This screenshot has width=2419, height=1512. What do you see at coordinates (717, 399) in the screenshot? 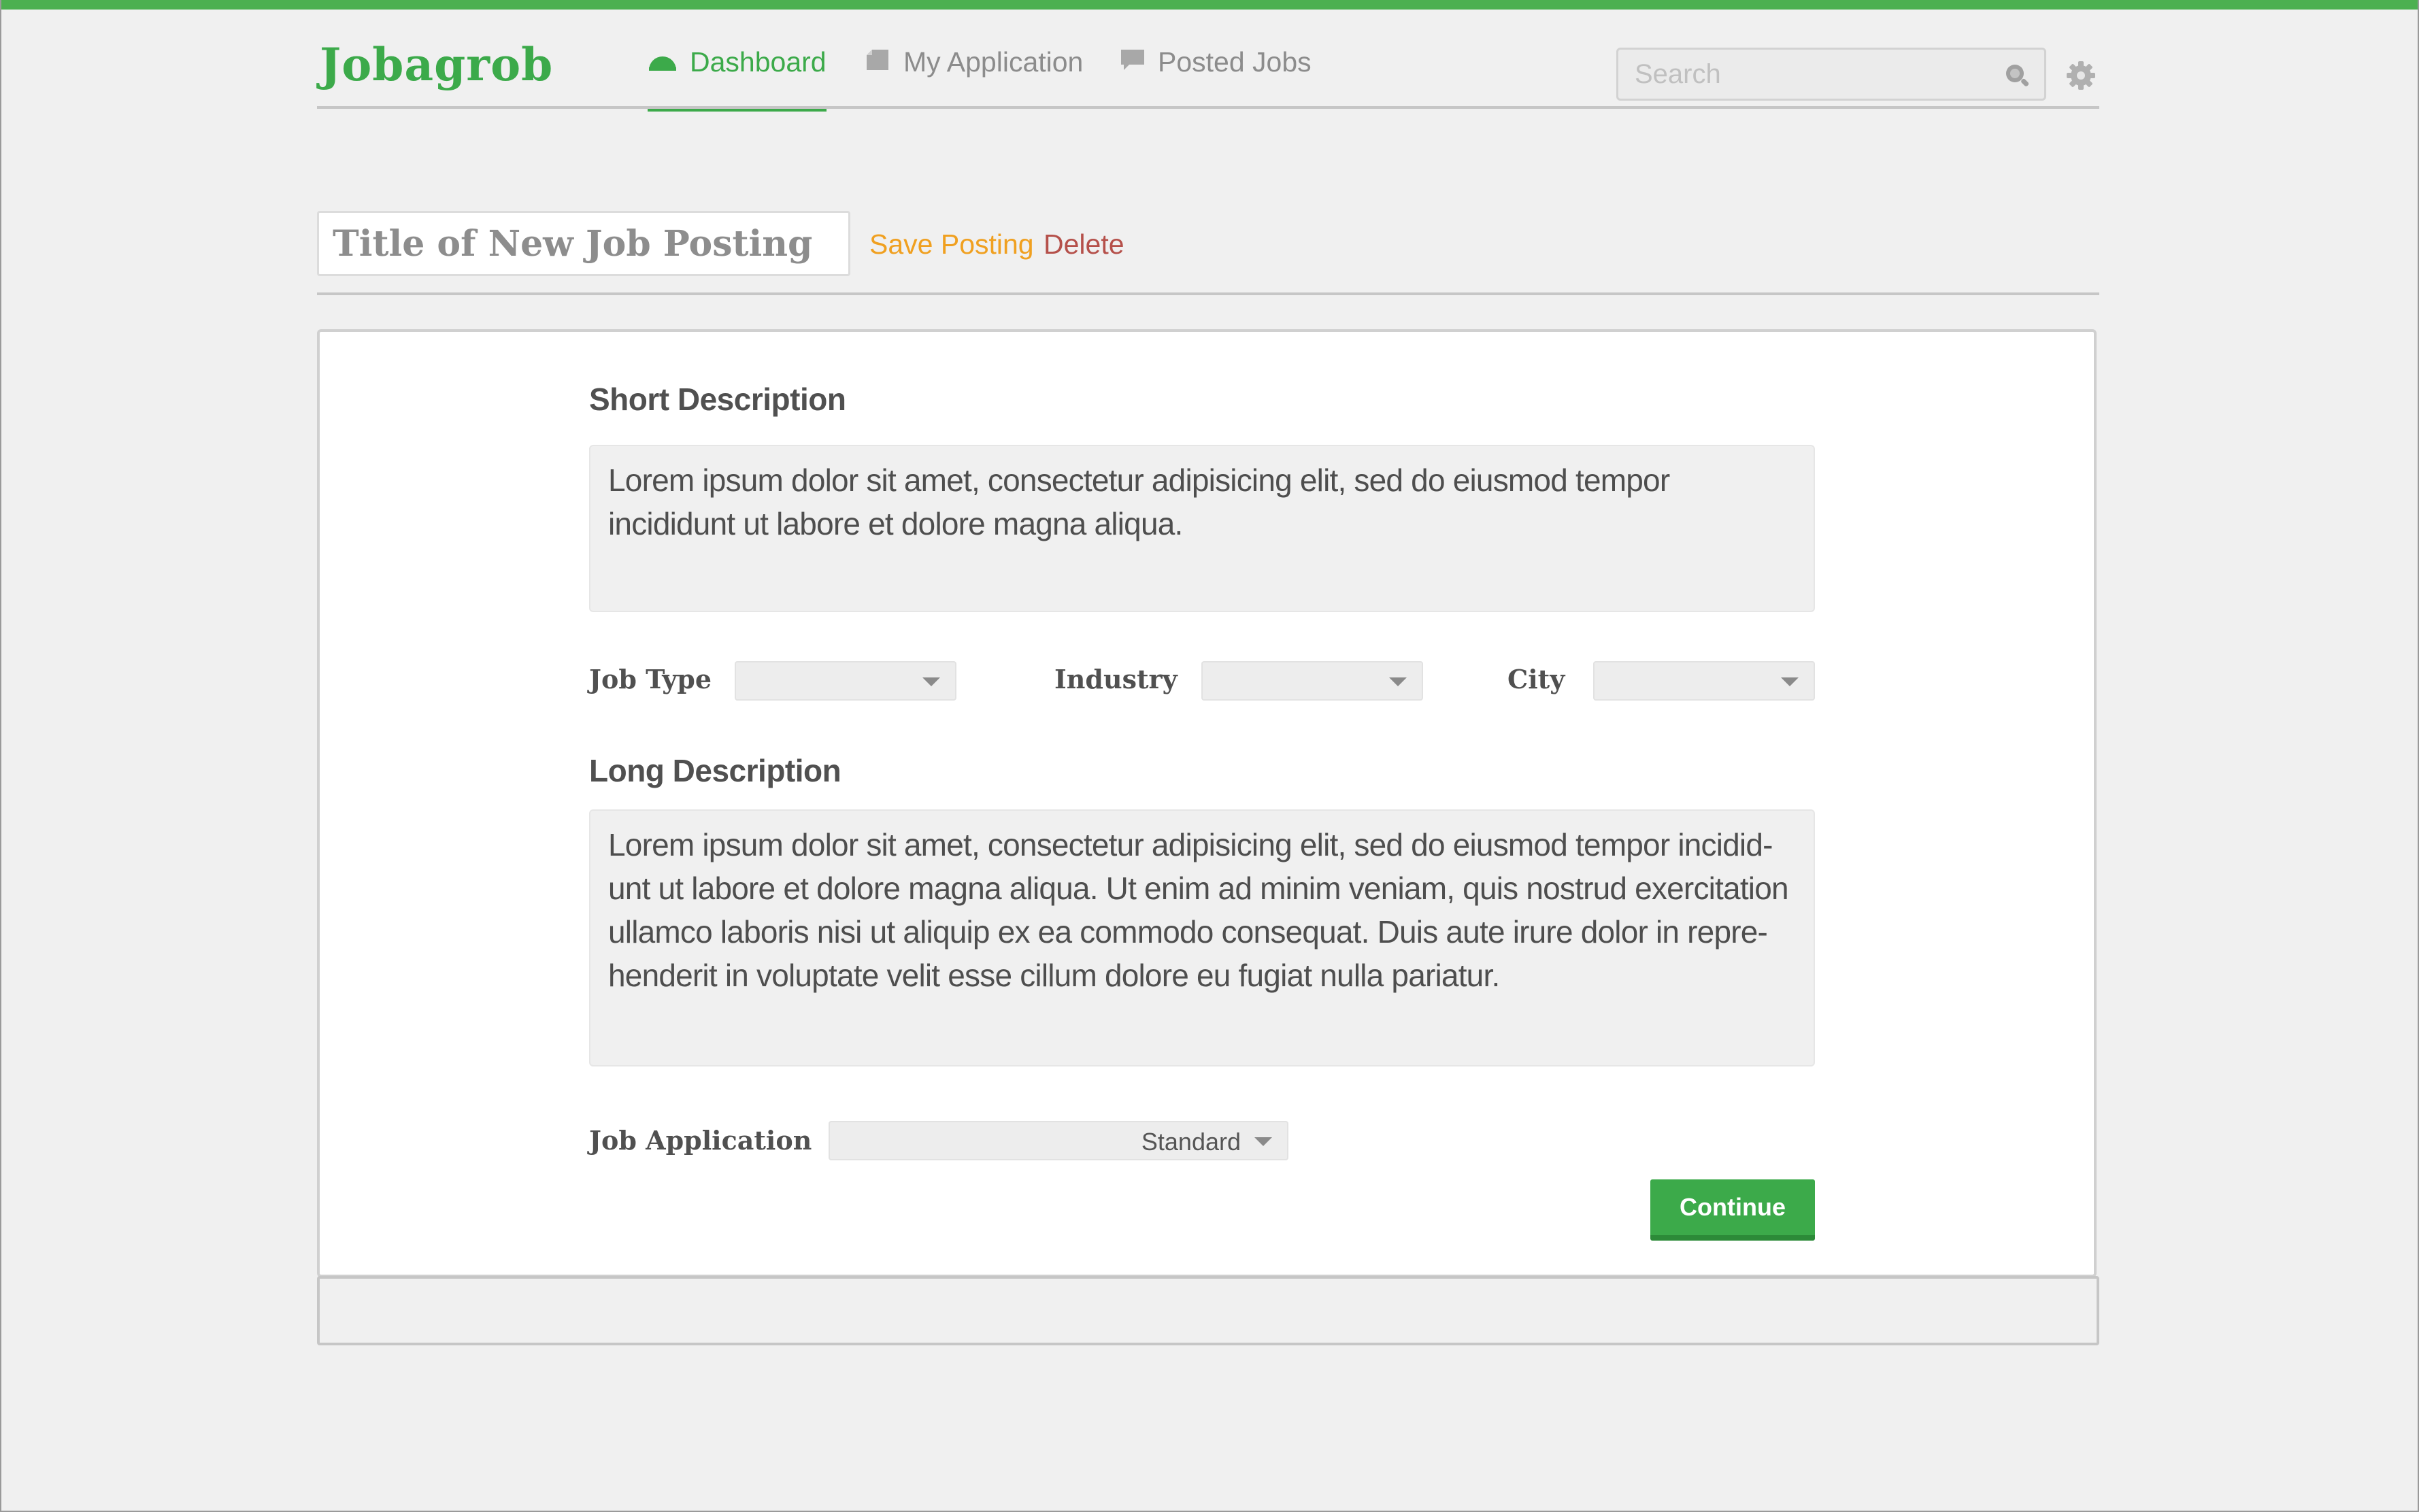
I see `short-description-label: Short Description` at bounding box center [717, 399].